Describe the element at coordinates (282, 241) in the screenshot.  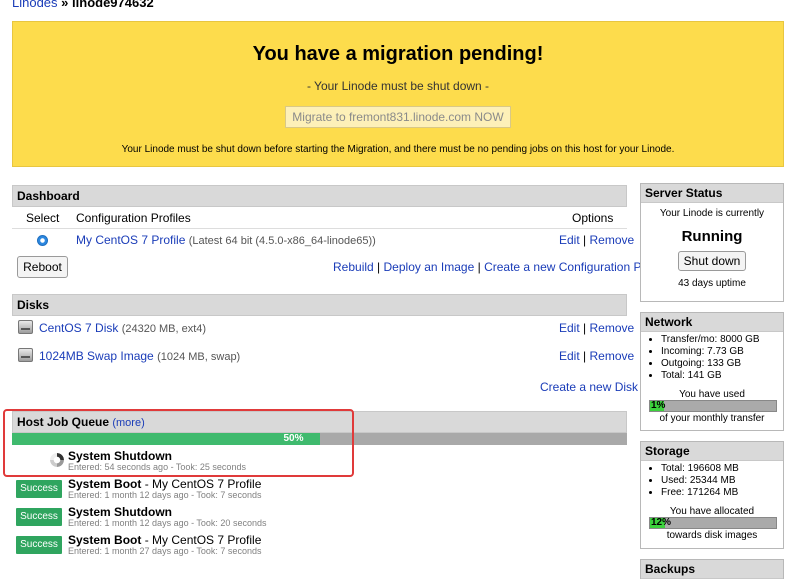
I see `profile-detail: (Latest 64 bit (4.5.0-x86_64-linode65))` at that location.